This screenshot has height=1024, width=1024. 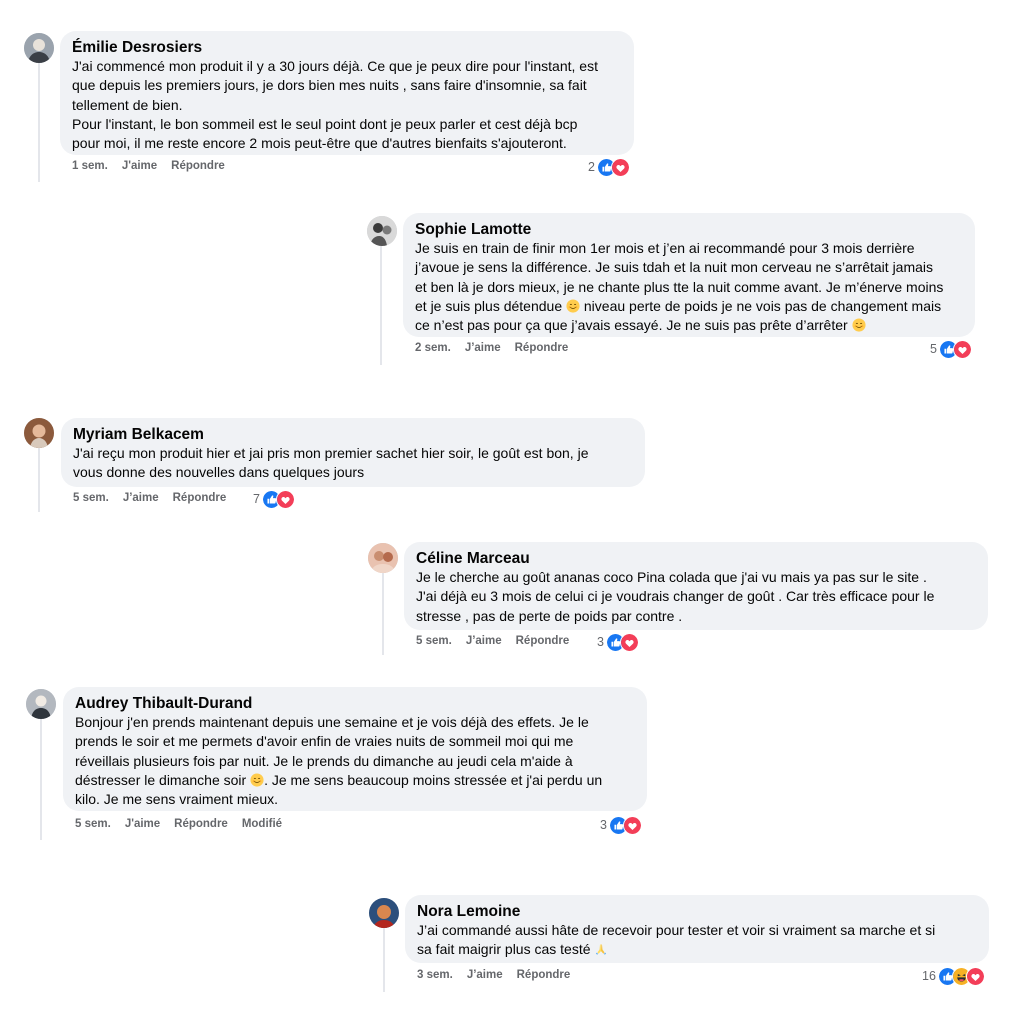 I want to click on comment-actions: 1 sem. J'aime Répondre, so click(x=148, y=166).